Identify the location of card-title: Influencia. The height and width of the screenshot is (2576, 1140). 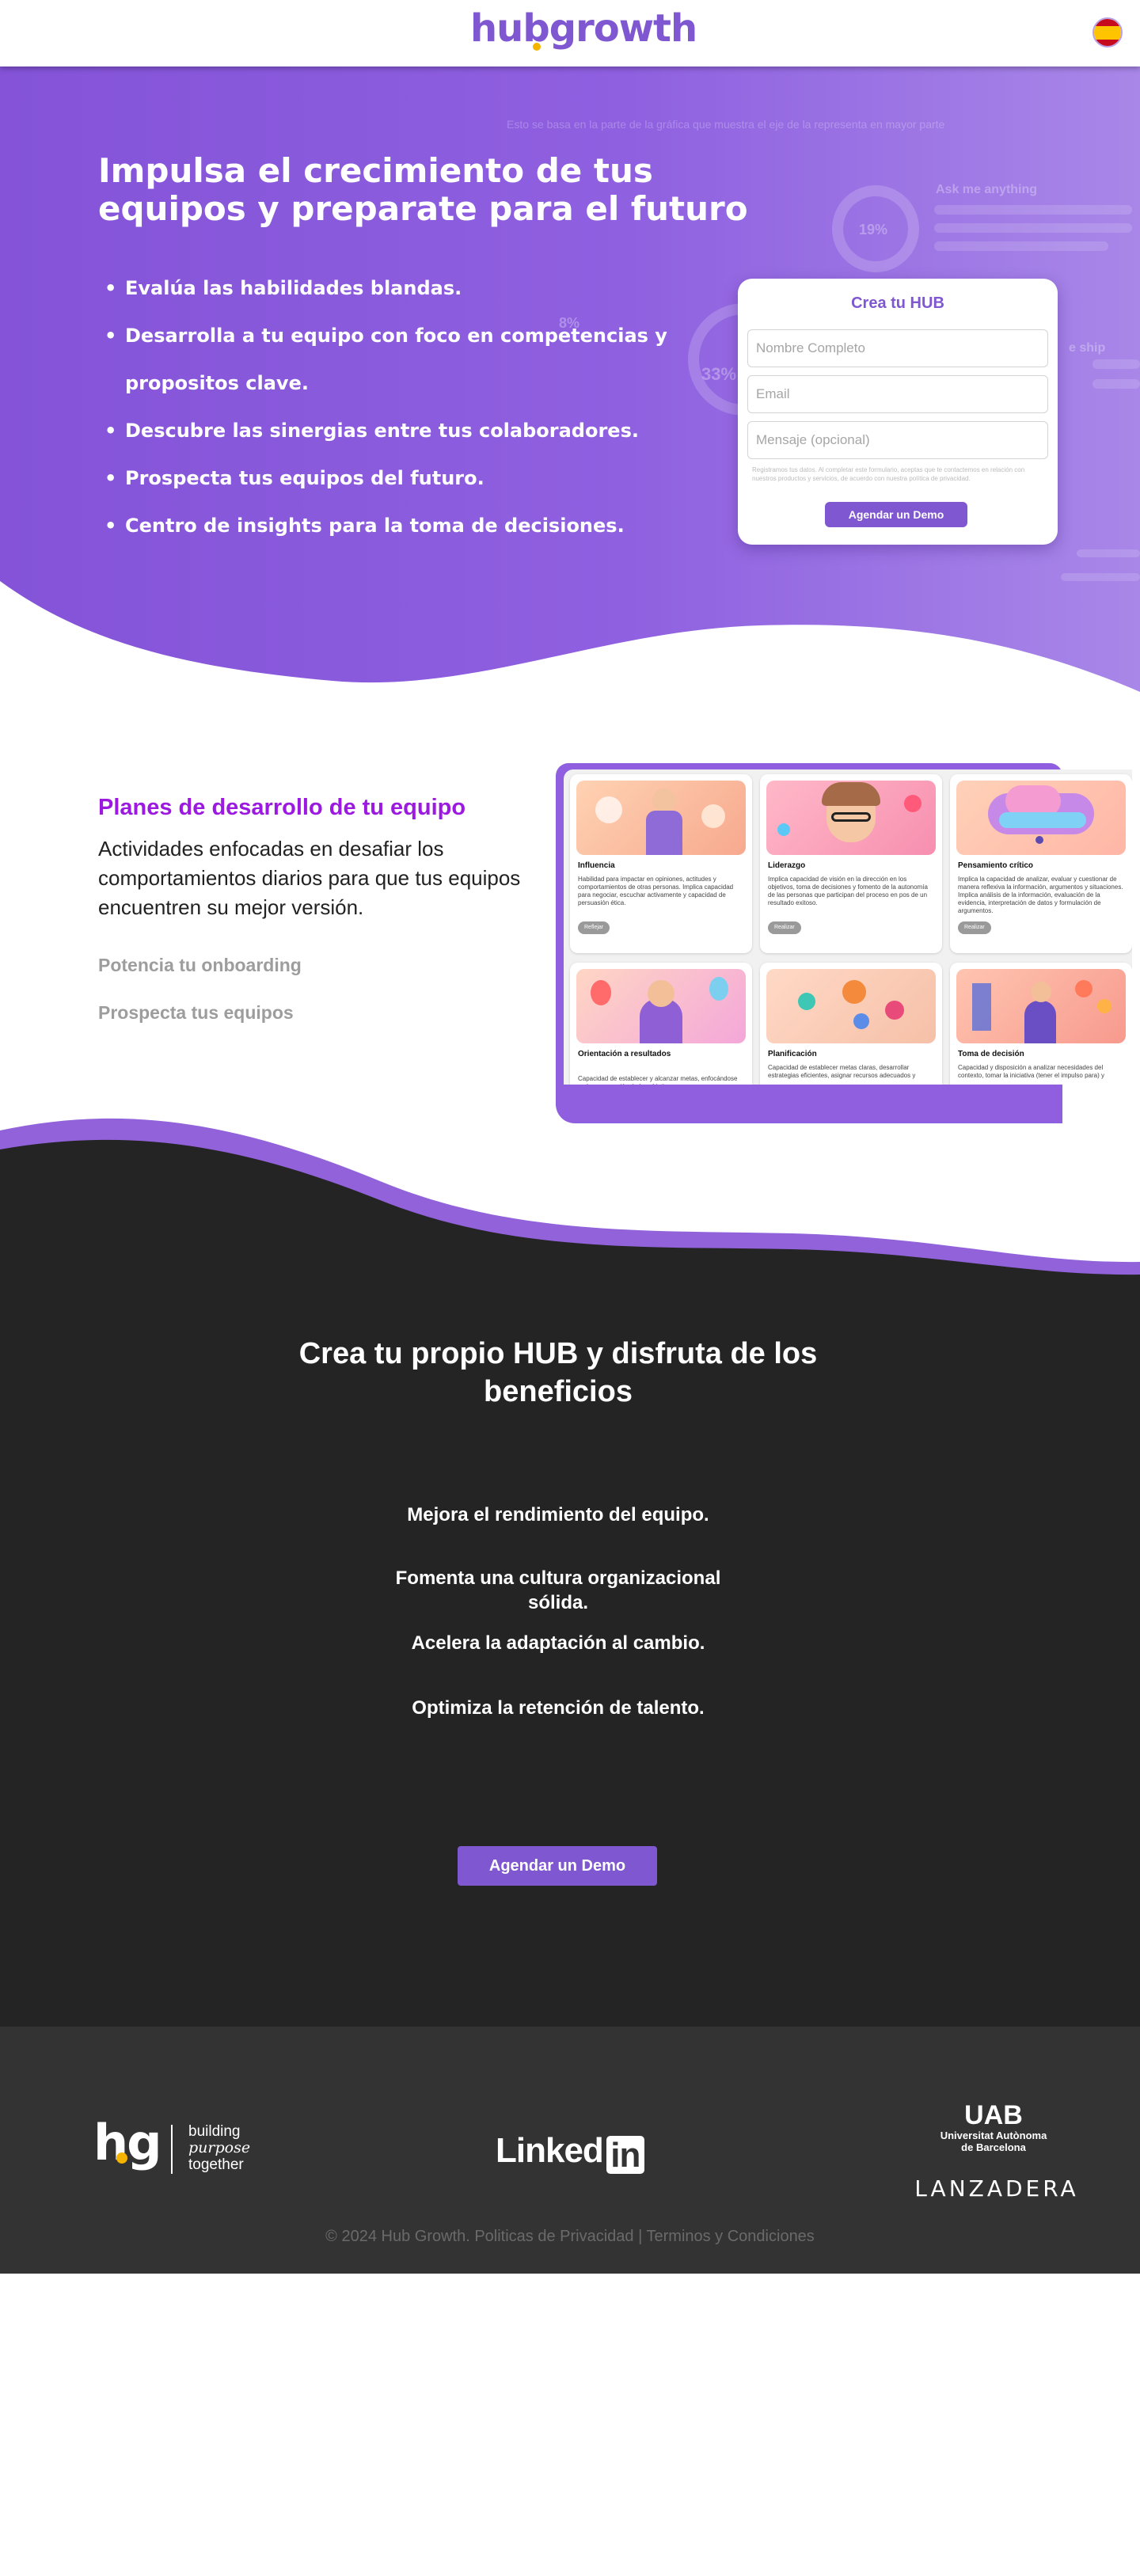
(596, 866).